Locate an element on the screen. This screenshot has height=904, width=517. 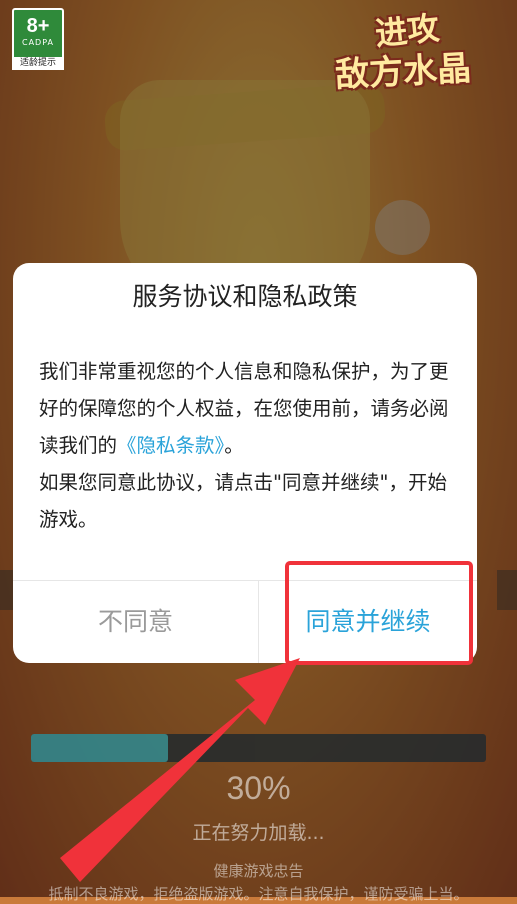
game-logo: 进攻 敌方水晶 is located at coordinates (422, 51).